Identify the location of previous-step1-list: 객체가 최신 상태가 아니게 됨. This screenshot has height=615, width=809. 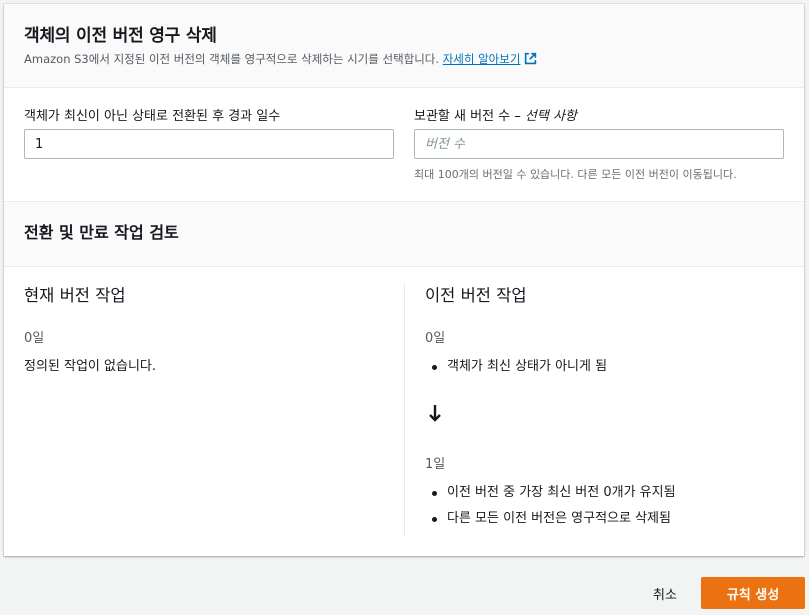
(516, 371).